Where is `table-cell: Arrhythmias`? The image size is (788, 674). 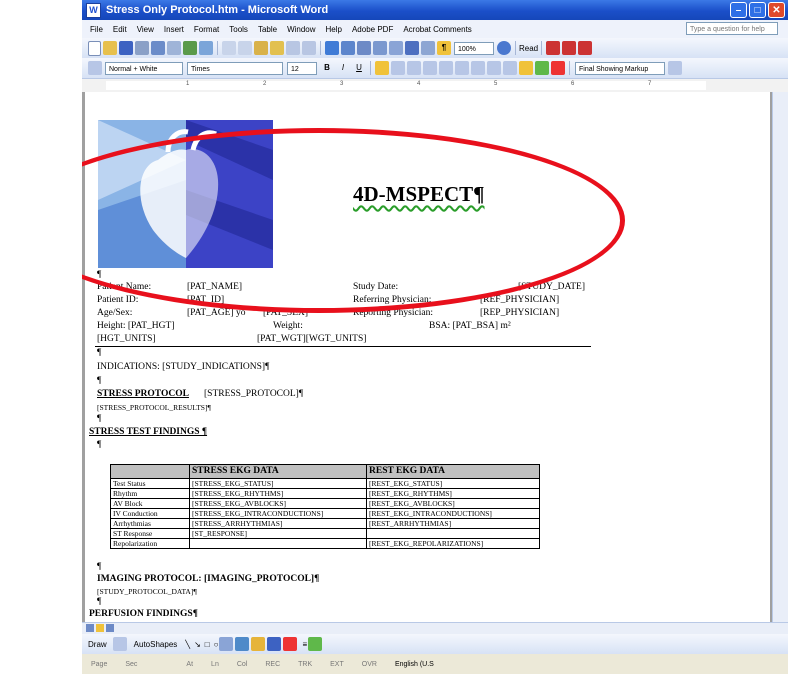
table-cell: Arrhythmias is located at coordinates (150, 523).